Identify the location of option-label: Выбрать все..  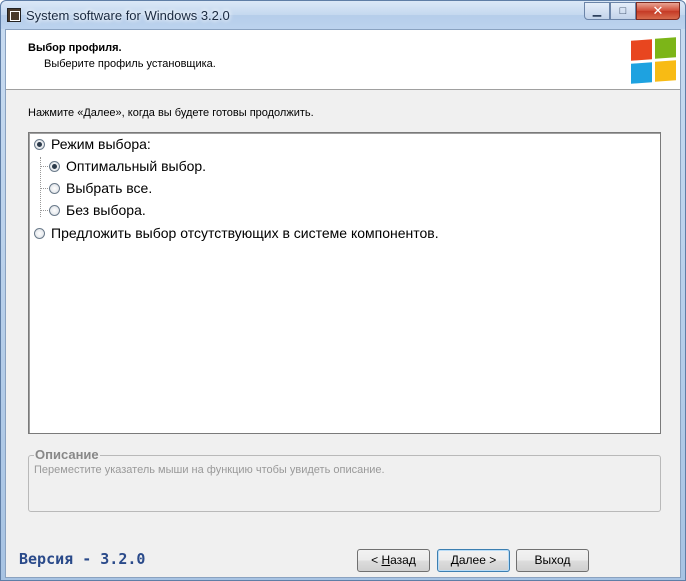
(109, 188).